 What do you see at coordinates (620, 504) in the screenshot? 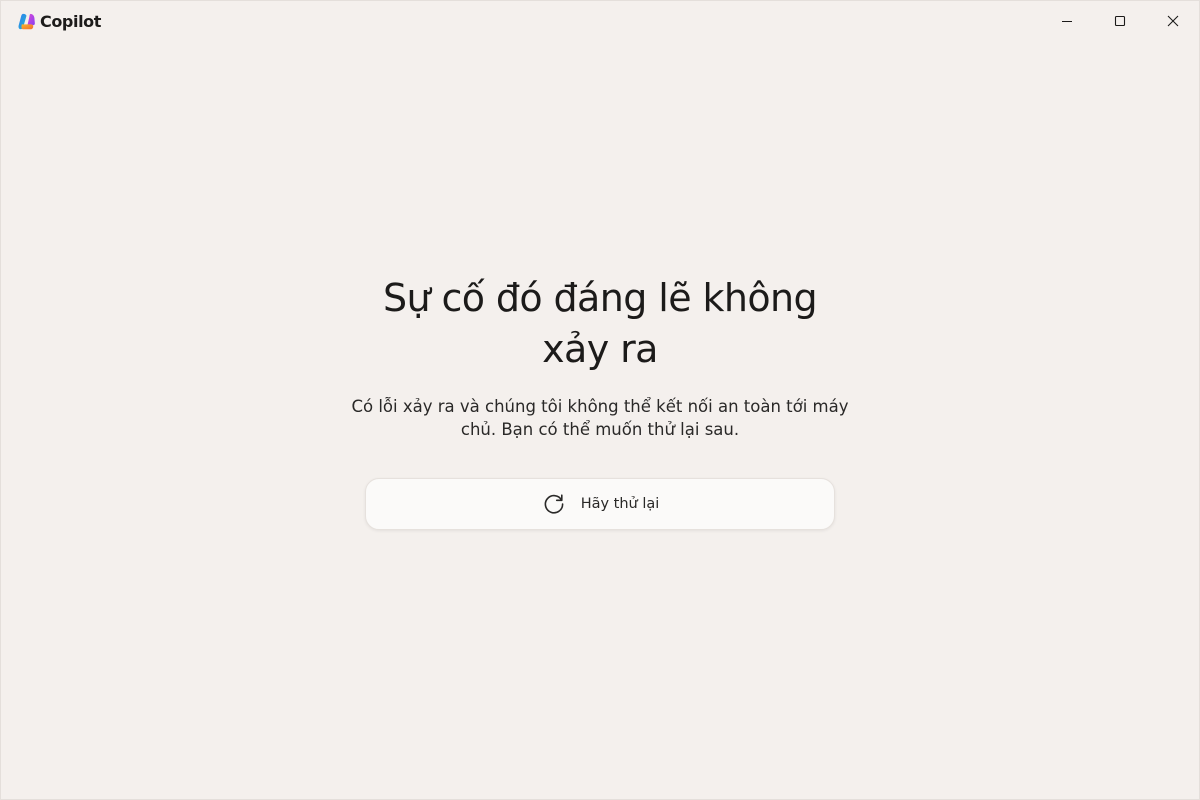
I see `retry-label: Hãy thử lại` at bounding box center [620, 504].